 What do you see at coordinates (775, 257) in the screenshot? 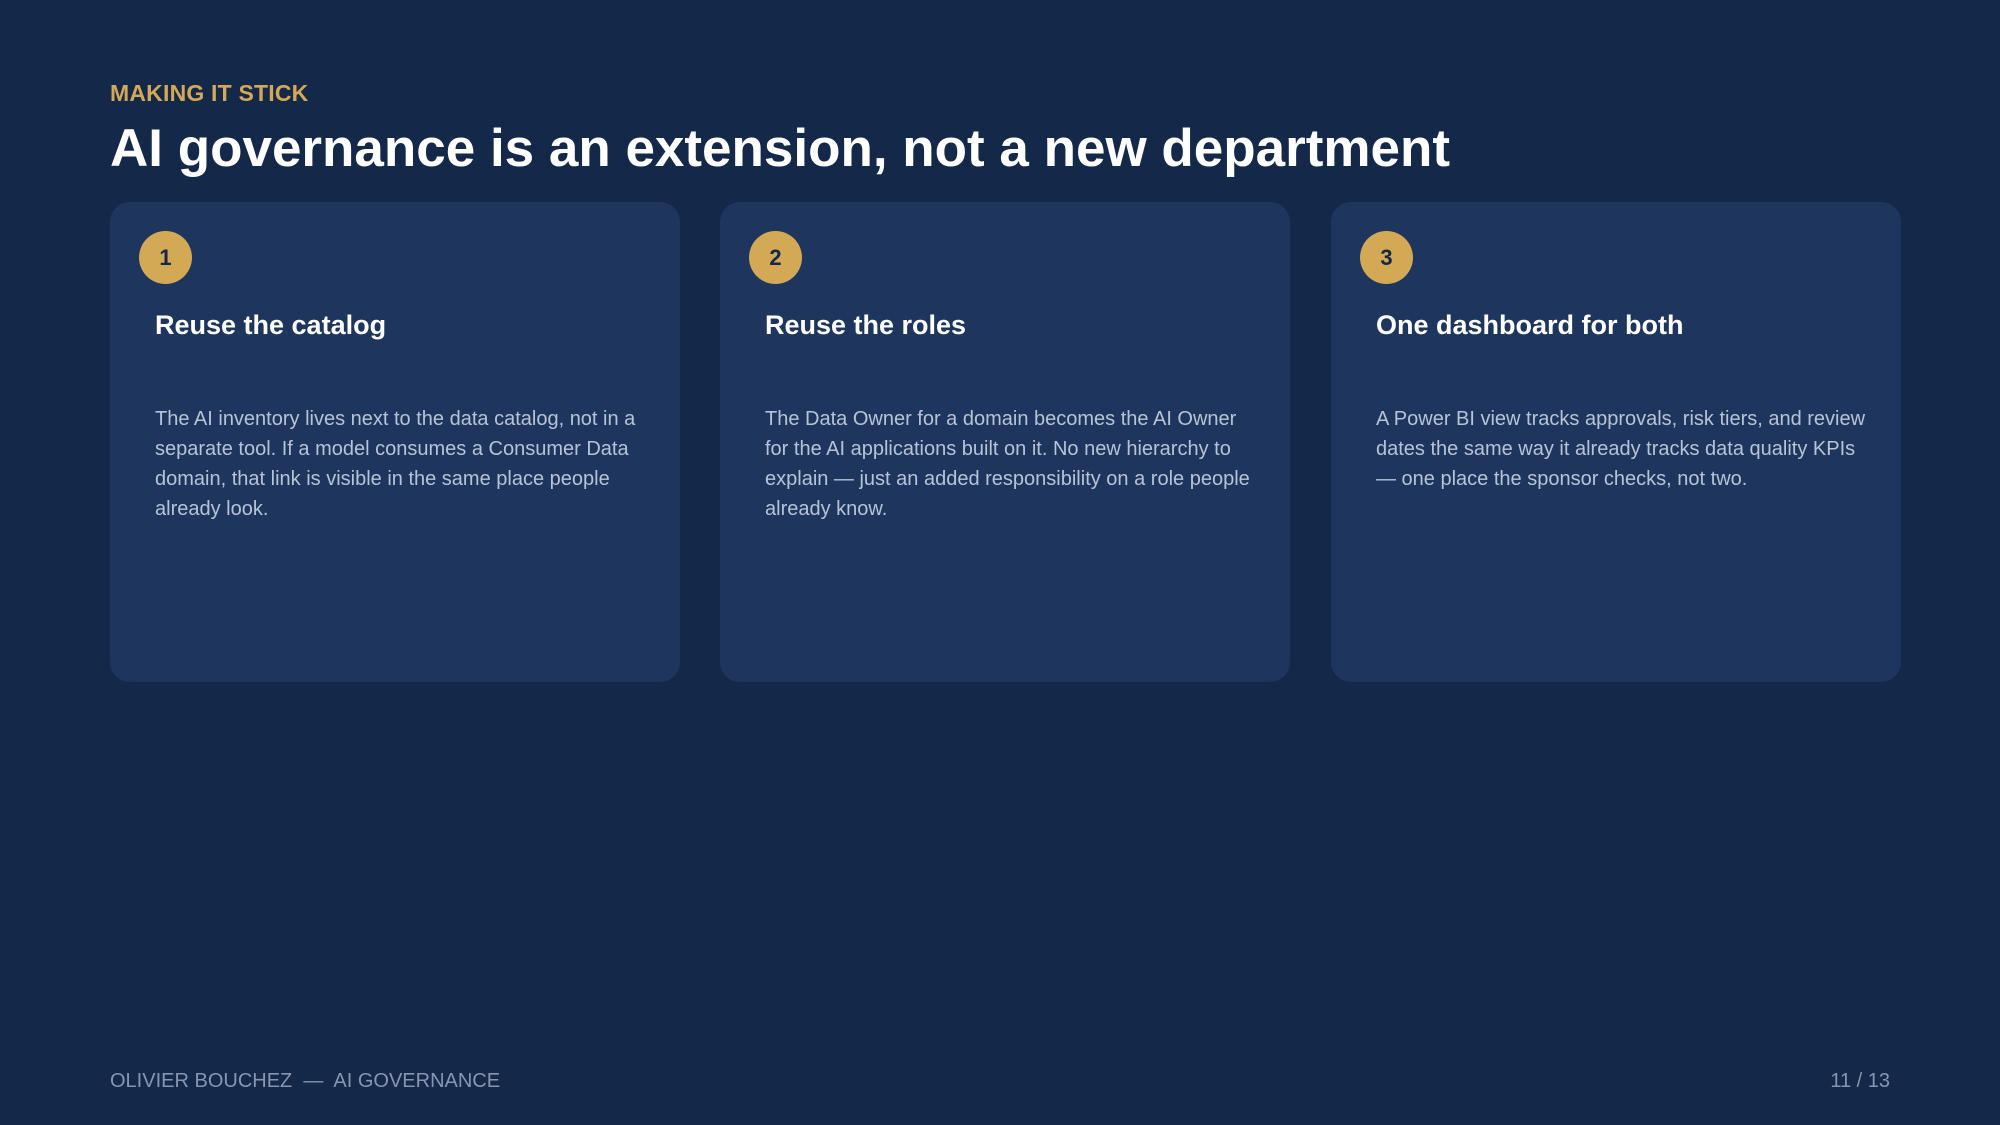
I see `number-badge: 2` at bounding box center [775, 257].